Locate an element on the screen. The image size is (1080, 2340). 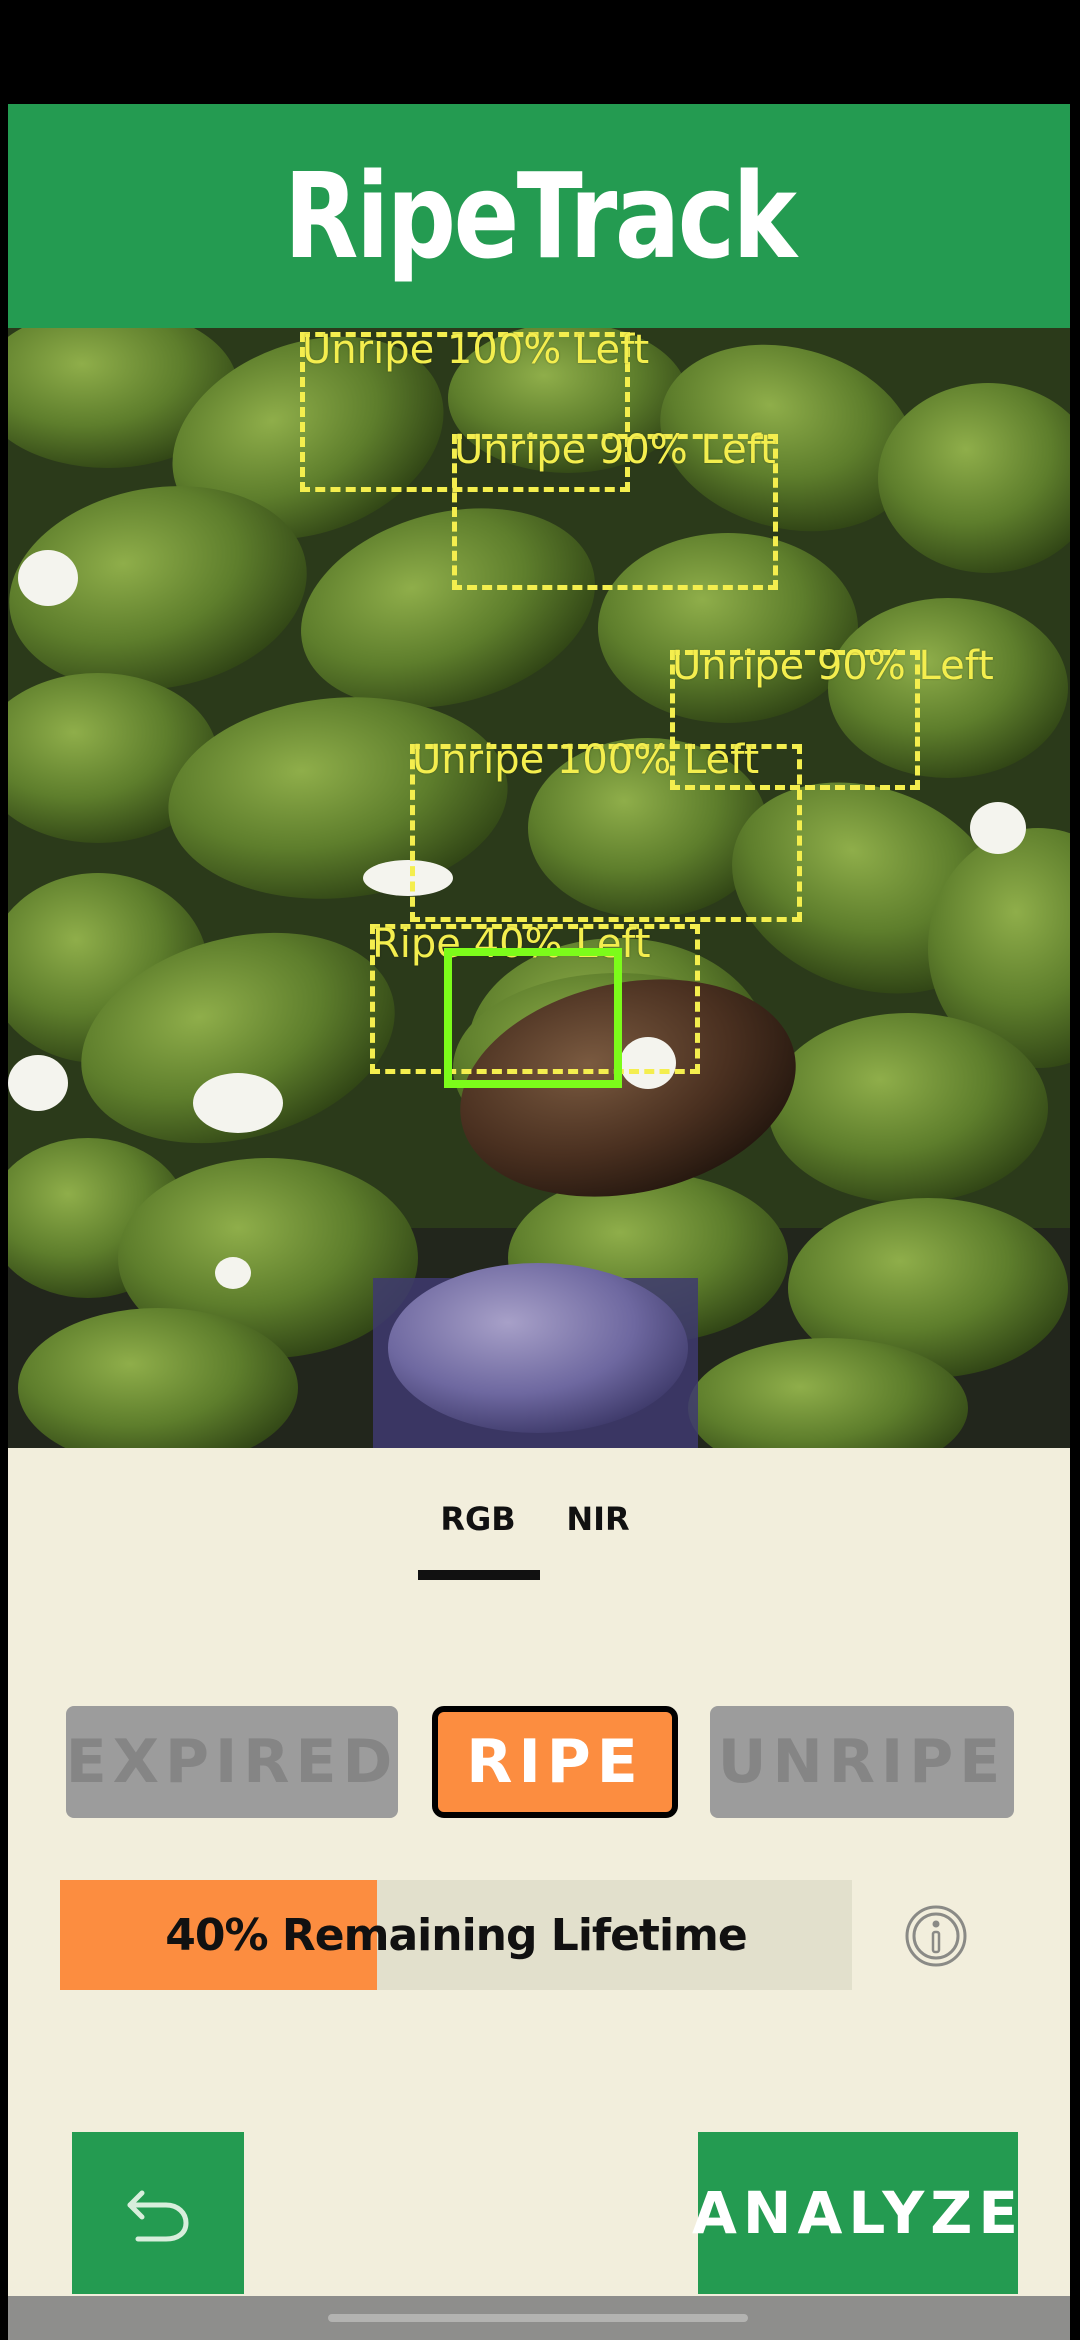
tab-rgb: RGB is located at coordinates (478, 1534).